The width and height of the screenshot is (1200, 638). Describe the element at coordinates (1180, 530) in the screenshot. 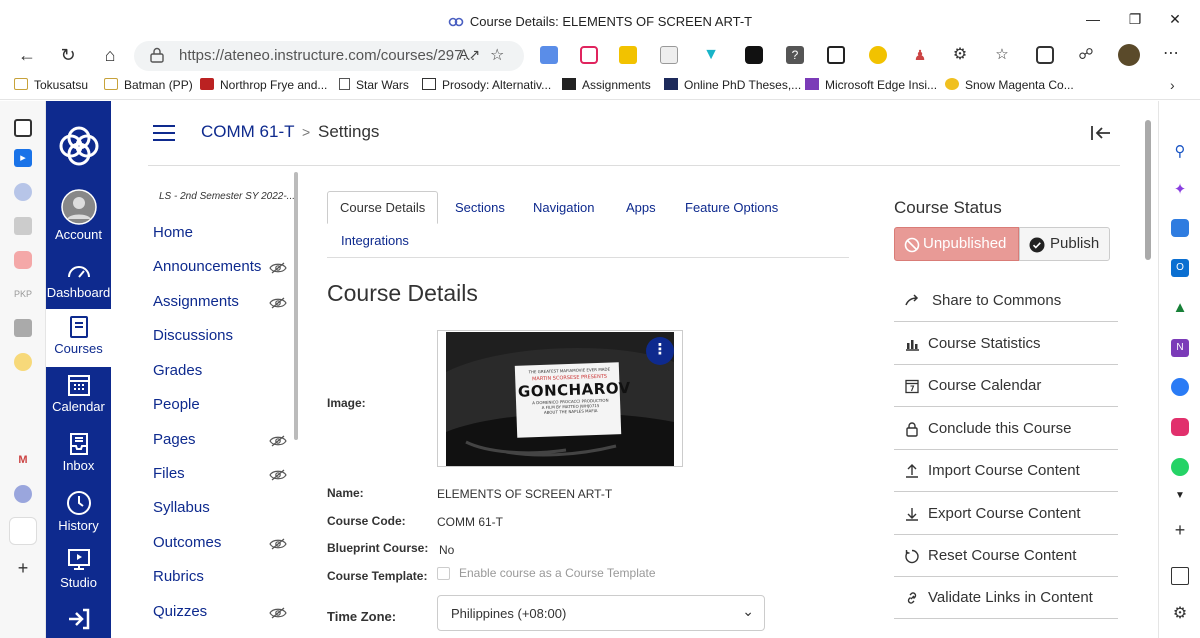

I see `add-icon: +` at that location.